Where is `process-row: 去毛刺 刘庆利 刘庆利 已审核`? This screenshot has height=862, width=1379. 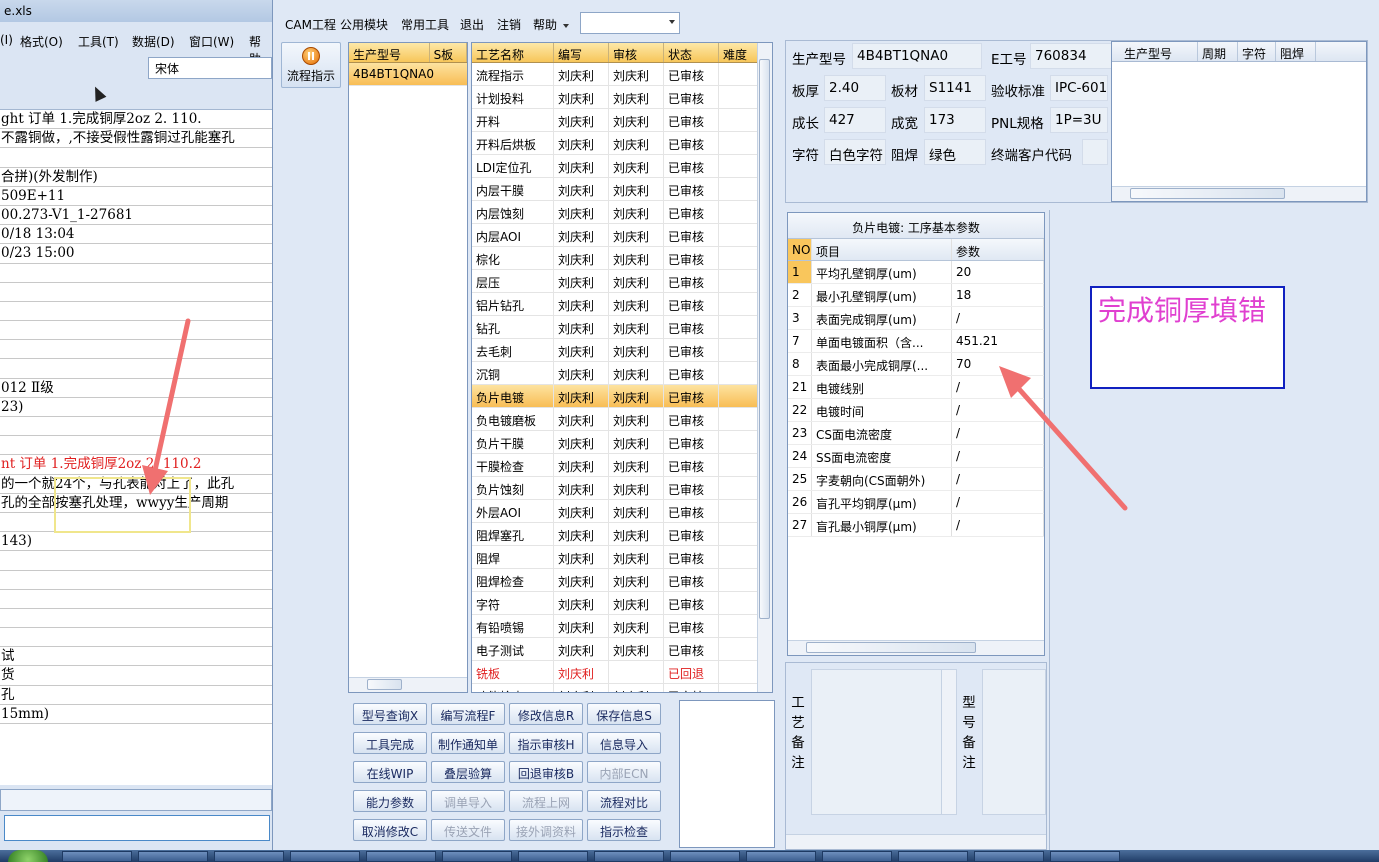 process-row: 去毛刺 刘庆利 刘庆利 已审核 is located at coordinates (622, 350).